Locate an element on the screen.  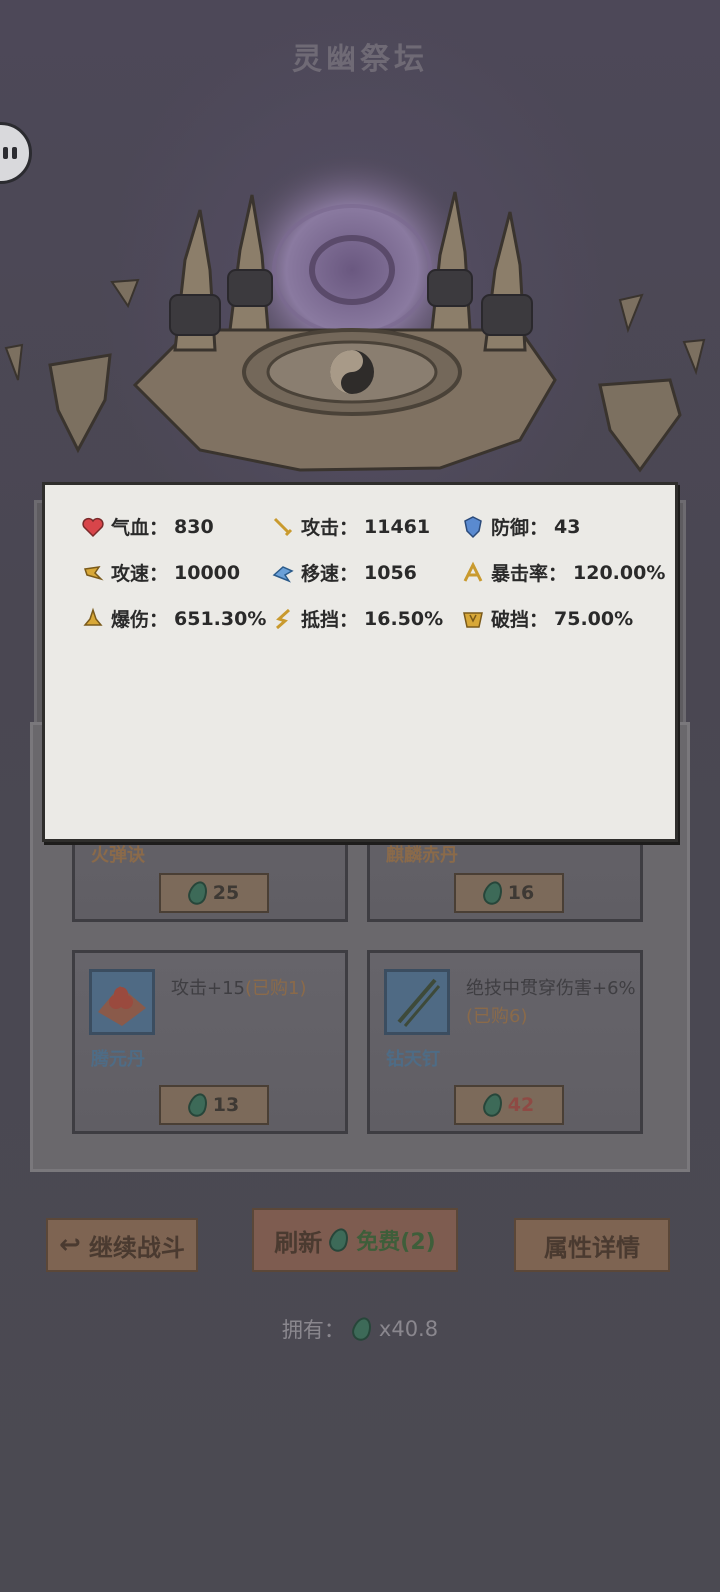
stat-hp: 气血： 830 is located at coordinates (147, 526).